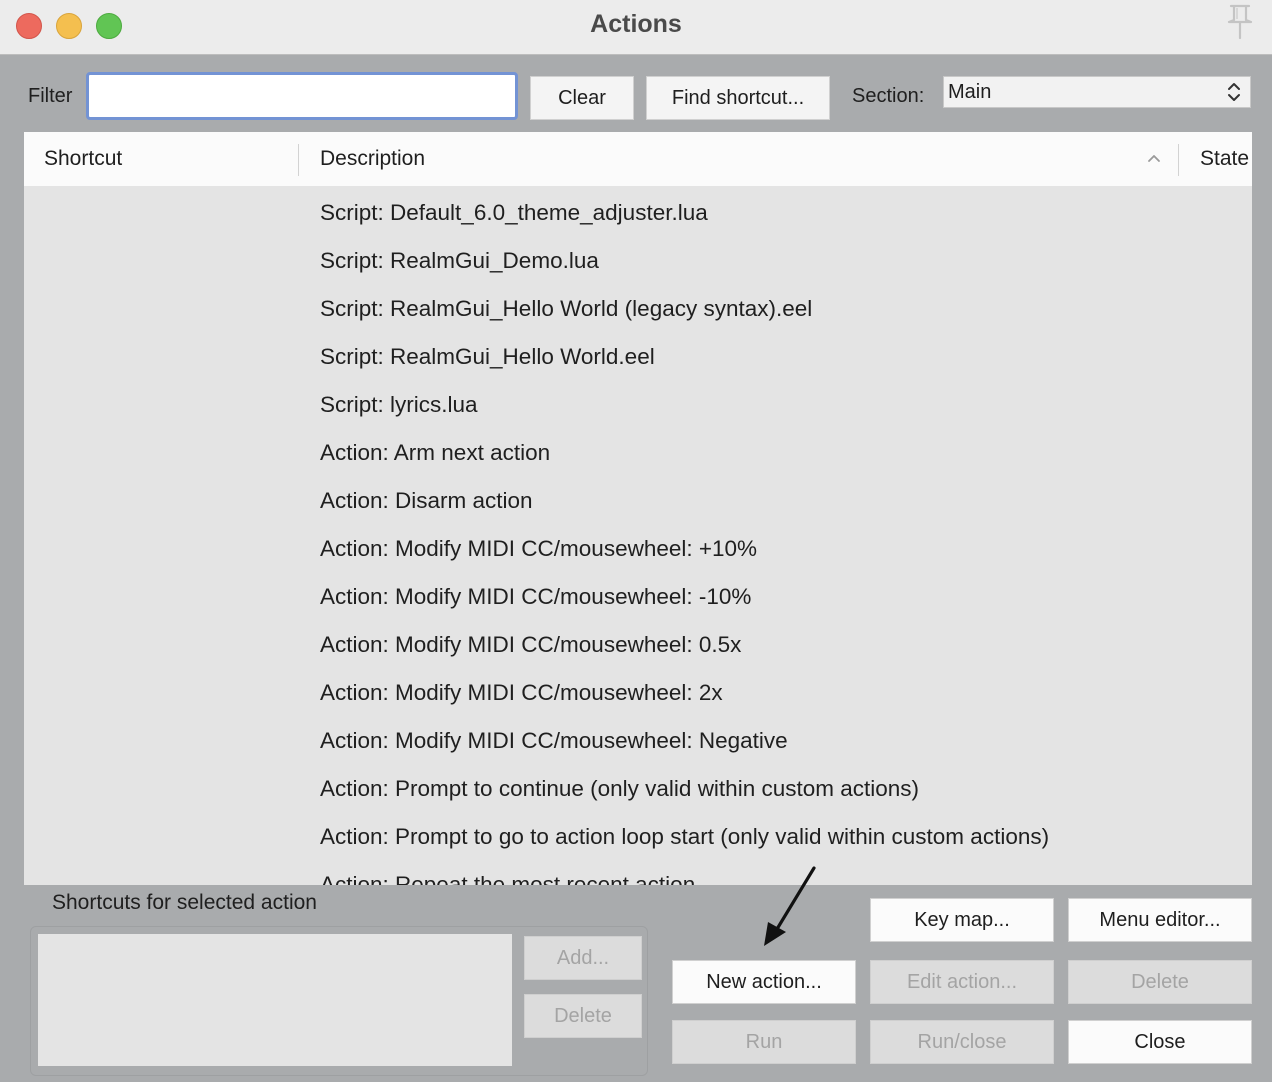  What do you see at coordinates (636, 24) in the screenshot?
I see `window-title: Actions` at bounding box center [636, 24].